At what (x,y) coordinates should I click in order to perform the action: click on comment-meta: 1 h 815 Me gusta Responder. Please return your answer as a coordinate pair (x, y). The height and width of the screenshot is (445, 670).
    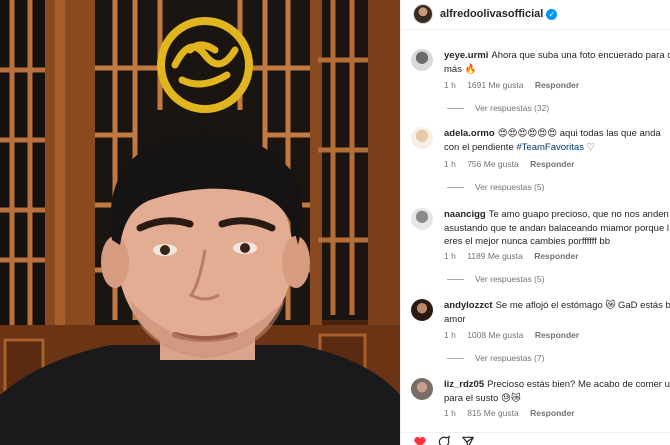
    Looking at the image, I should click on (514, 413).